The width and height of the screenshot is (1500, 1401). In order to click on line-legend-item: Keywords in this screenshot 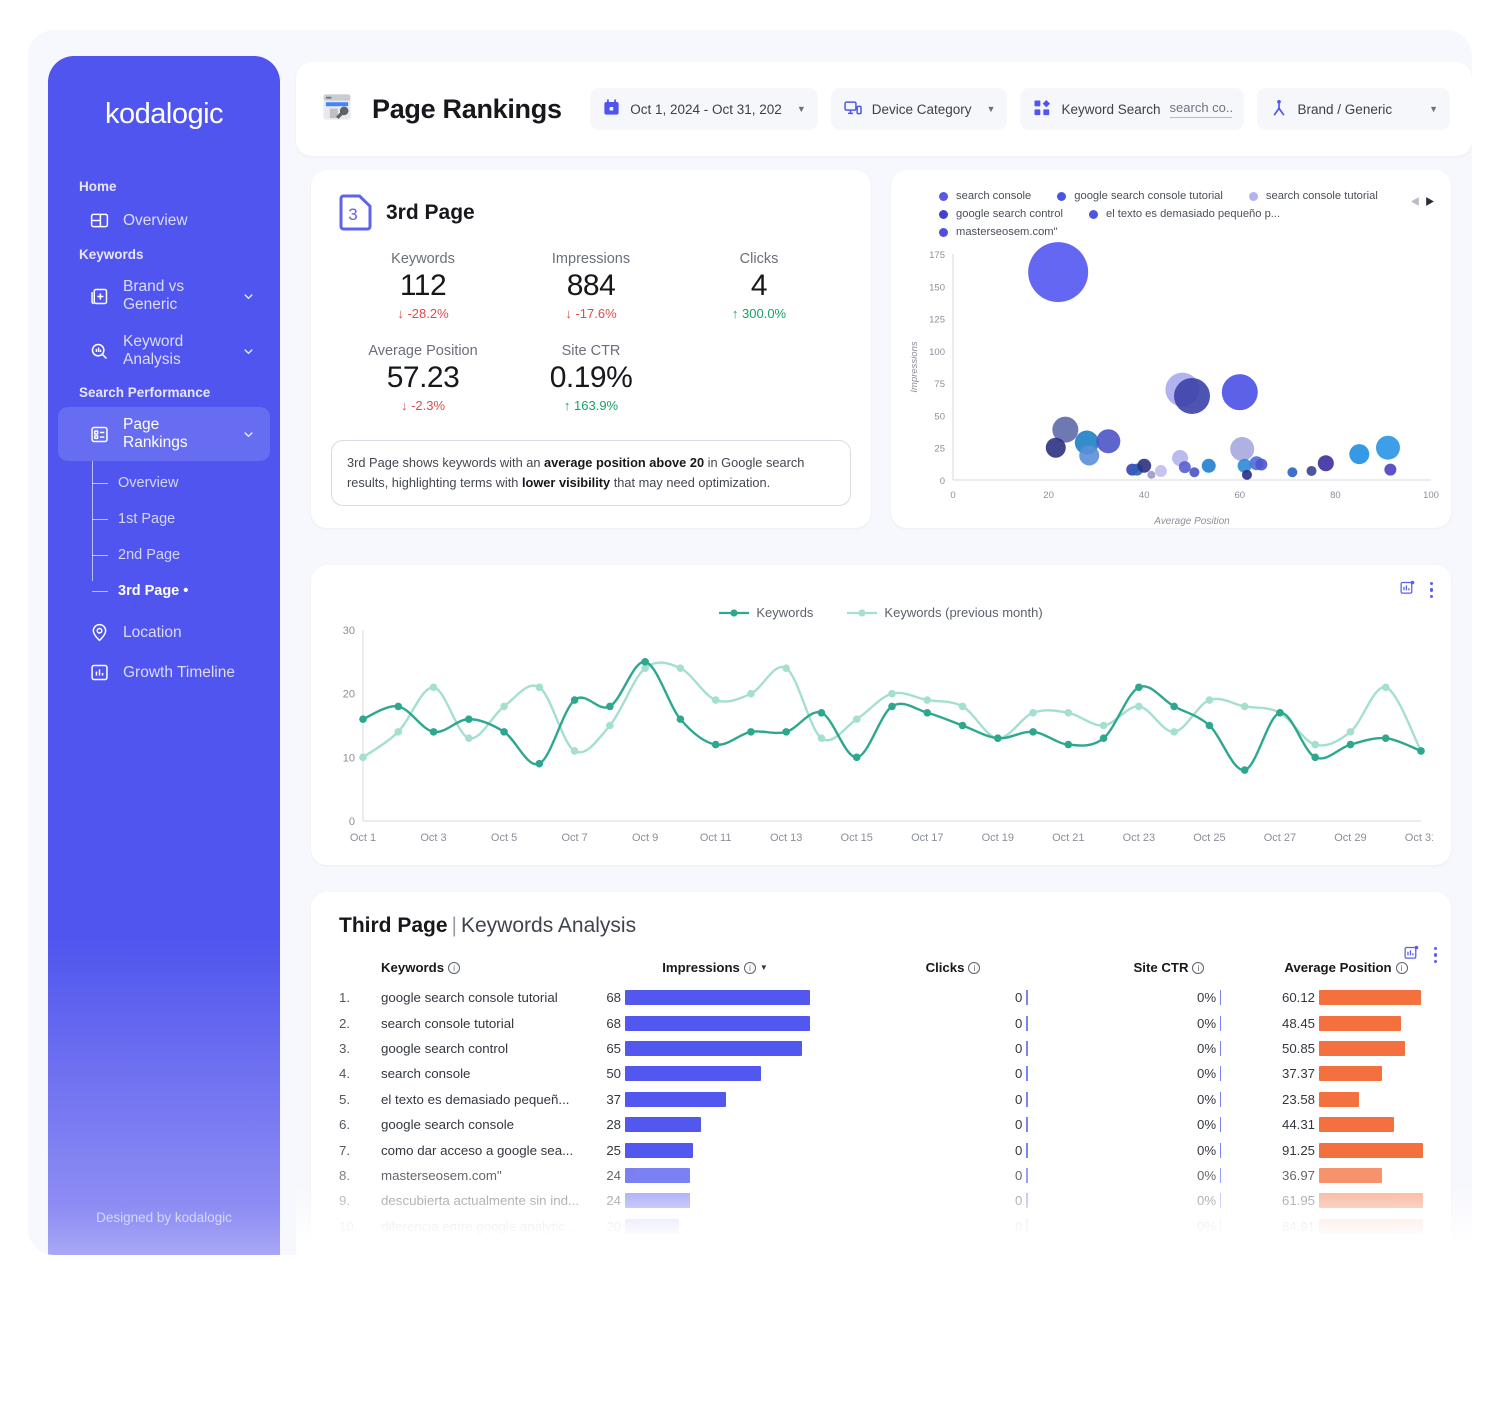, I will do `click(766, 612)`.